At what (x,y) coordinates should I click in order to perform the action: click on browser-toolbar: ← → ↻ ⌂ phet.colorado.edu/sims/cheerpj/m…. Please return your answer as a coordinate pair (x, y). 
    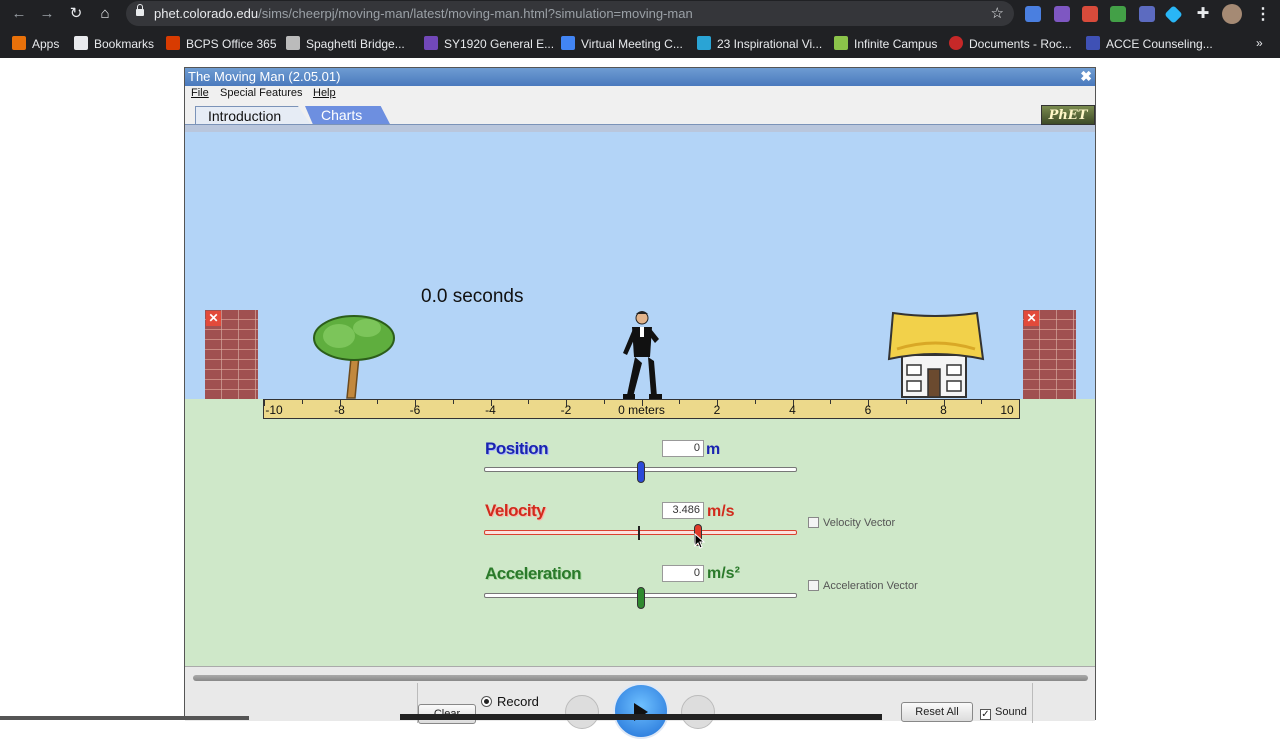
    Looking at the image, I should click on (640, 14).